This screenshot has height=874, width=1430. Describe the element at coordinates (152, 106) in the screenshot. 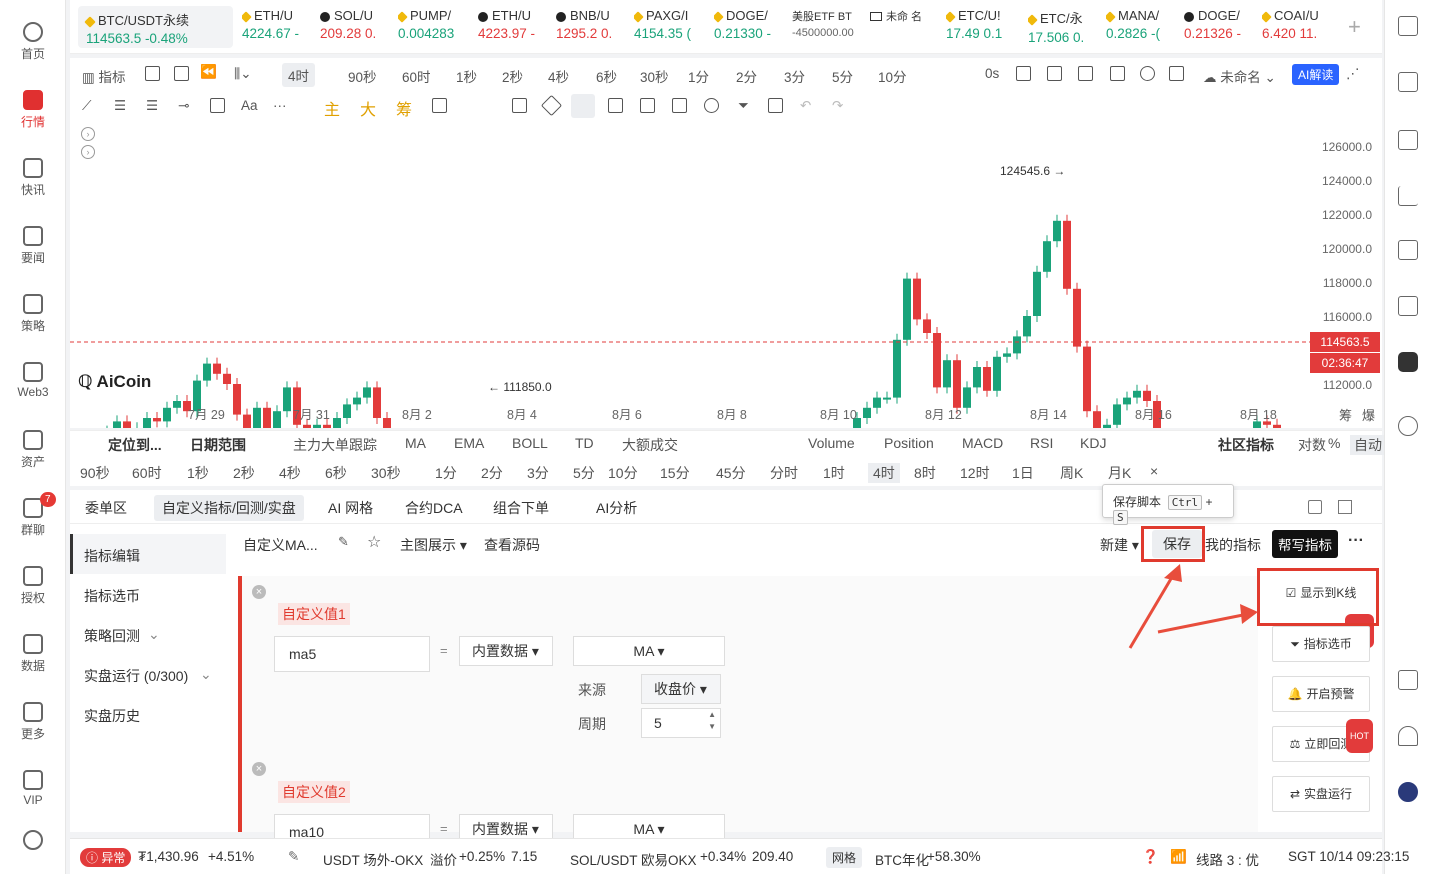

I see `channel-tool-icon: ☰` at that location.